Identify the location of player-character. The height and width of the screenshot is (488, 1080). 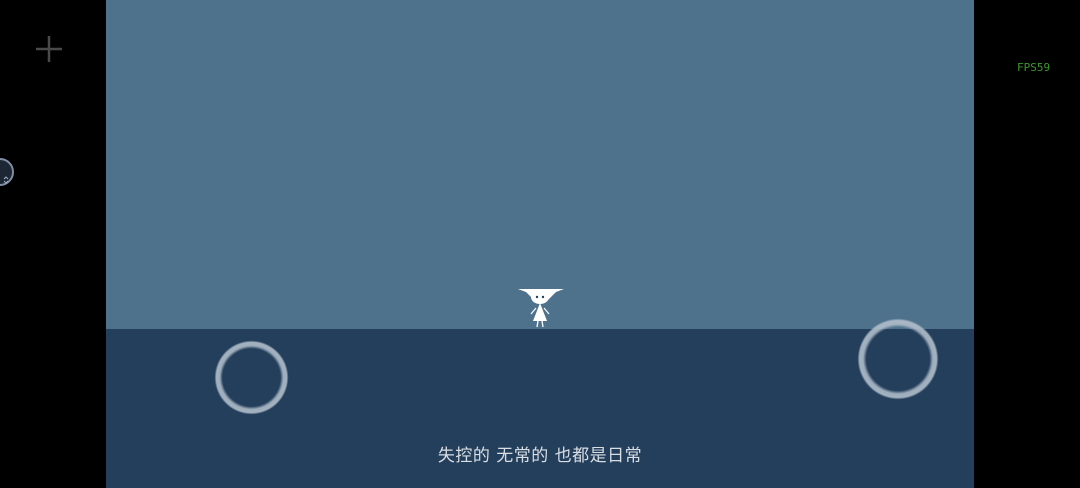
(541, 307).